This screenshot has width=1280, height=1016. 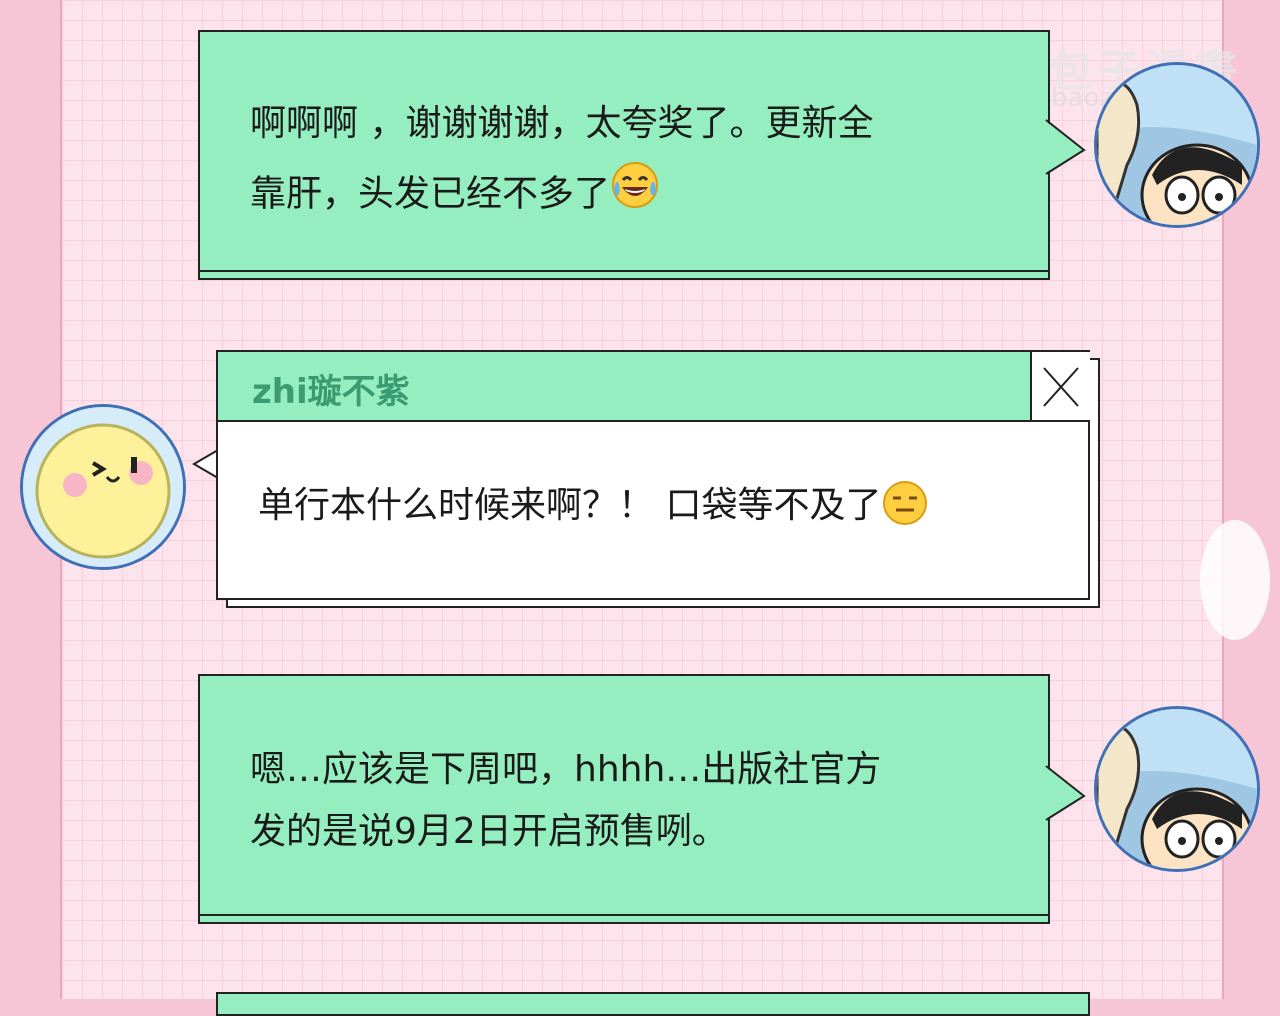 I want to click on next-card-edge, so click(x=653, y=1004).